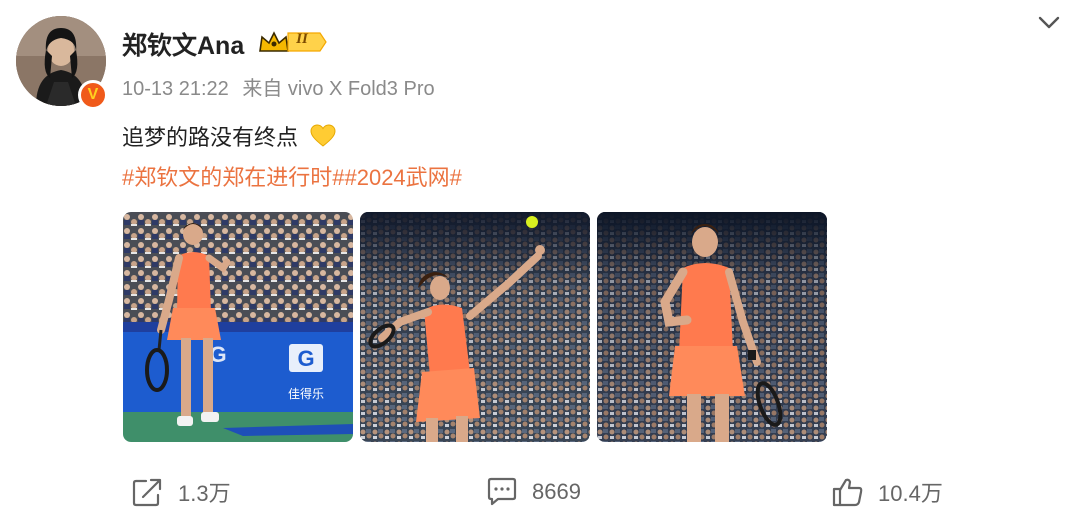 The height and width of the screenshot is (517, 1080). I want to click on like-count: 10.4万, so click(910, 493).